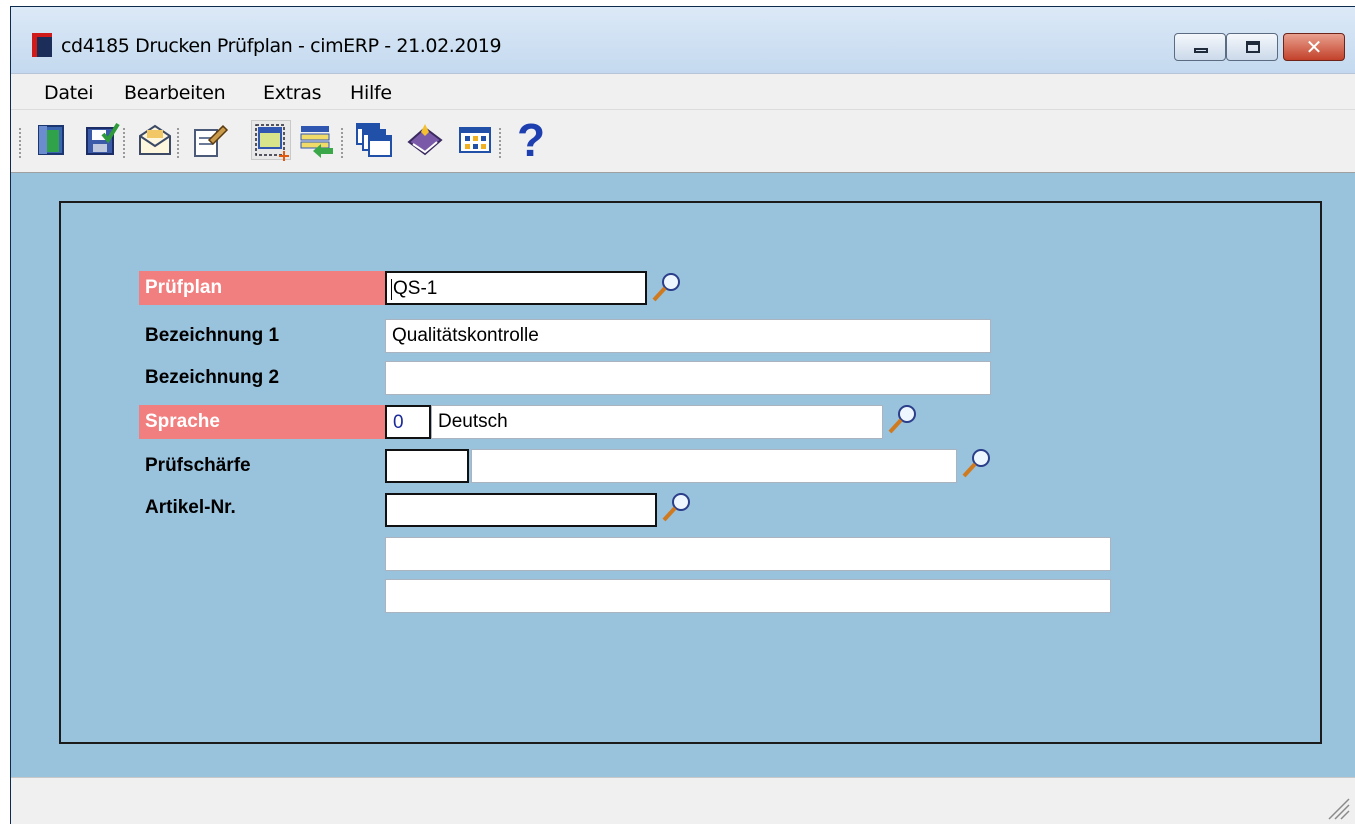 The width and height of the screenshot is (1355, 824). Describe the element at coordinates (211, 140) in the screenshot. I see `edit-document-icon` at that location.